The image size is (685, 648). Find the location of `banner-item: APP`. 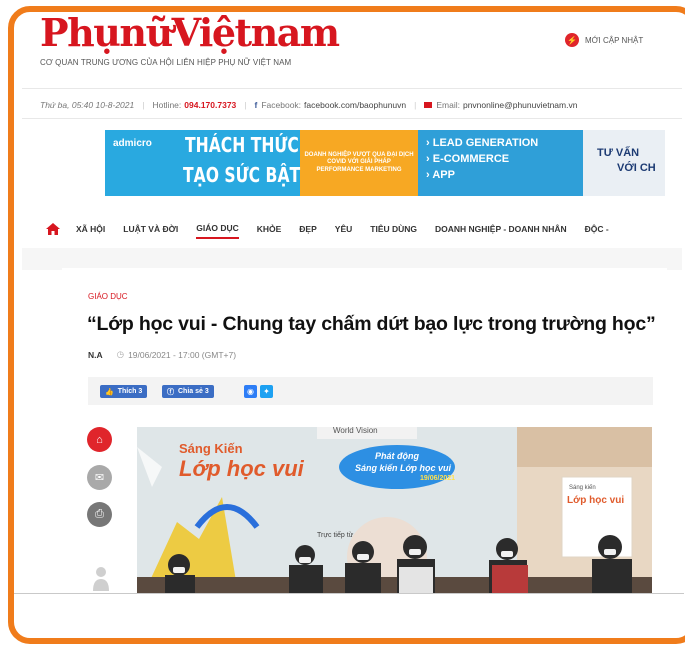

banner-item: APP is located at coordinates (500, 176).